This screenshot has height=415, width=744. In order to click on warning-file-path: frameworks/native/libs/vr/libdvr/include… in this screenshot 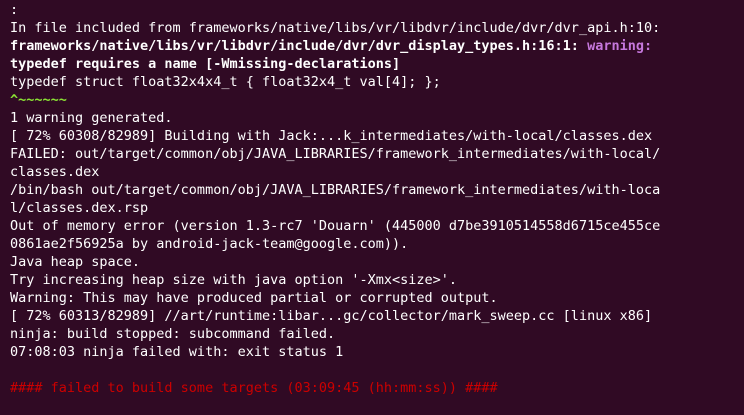, I will do `click(294, 46)`.